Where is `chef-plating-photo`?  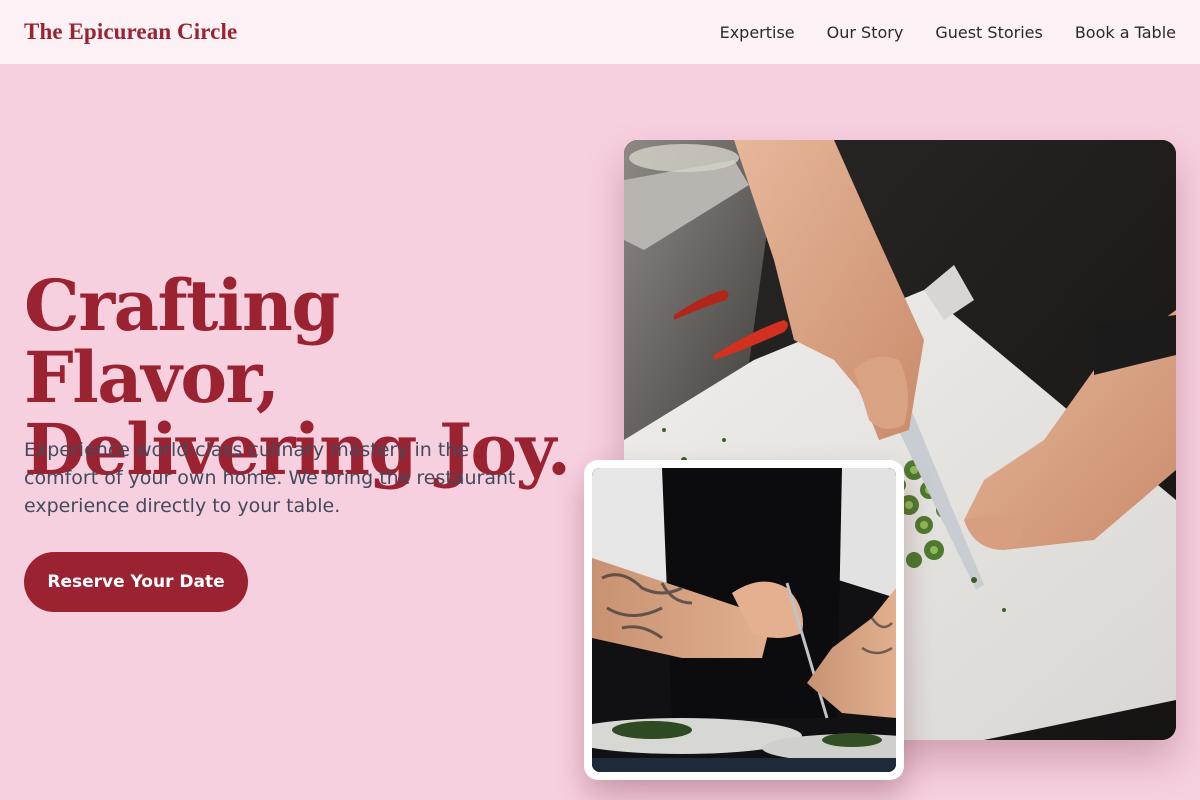
chef-plating-photo is located at coordinates (744, 620).